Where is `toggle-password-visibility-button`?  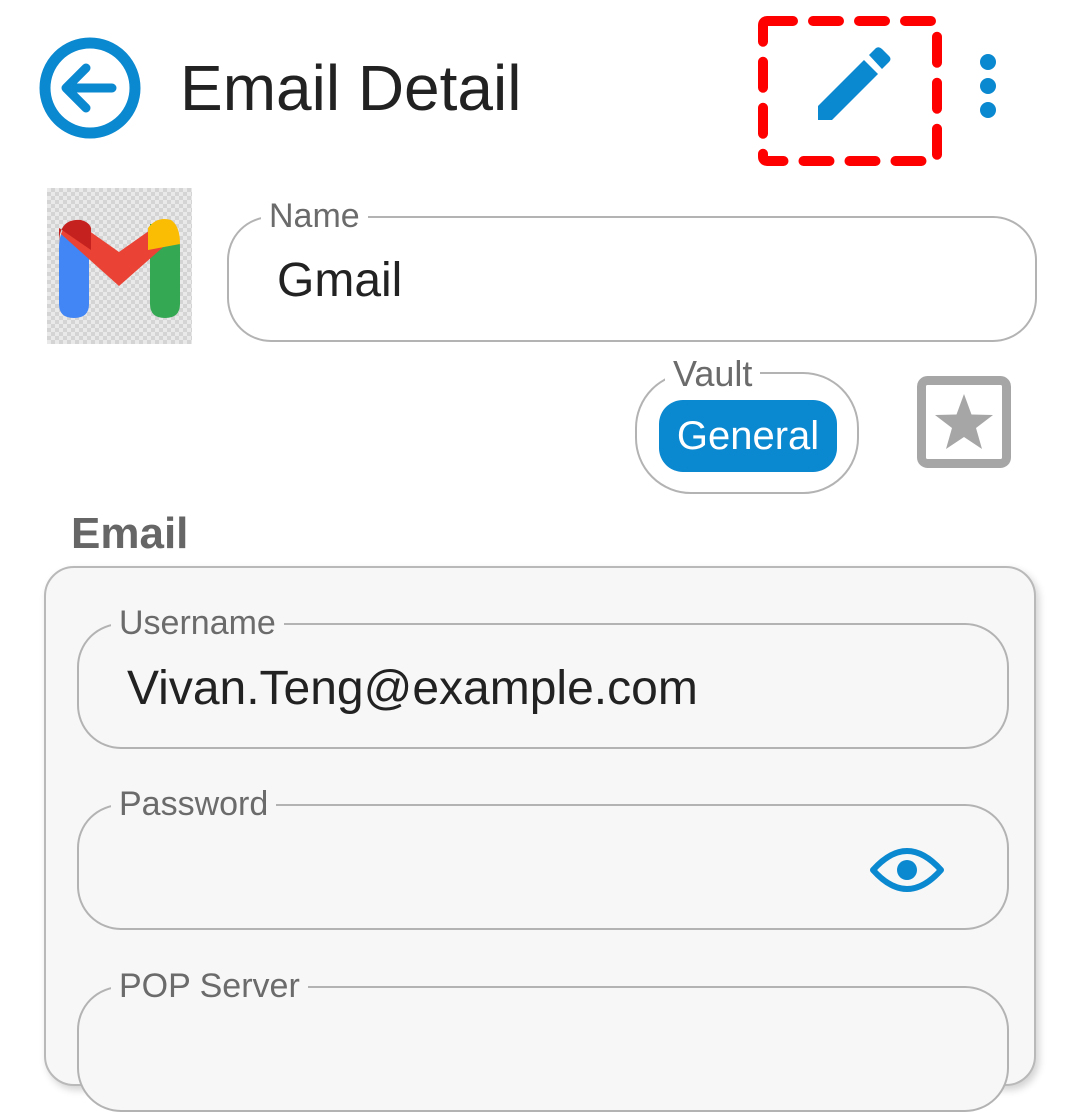 toggle-password-visibility-button is located at coordinates (907, 870).